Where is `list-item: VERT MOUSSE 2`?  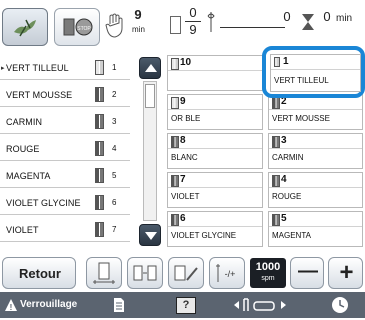
list-item: VERT MOUSSE 2 is located at coordinates (65, 94).